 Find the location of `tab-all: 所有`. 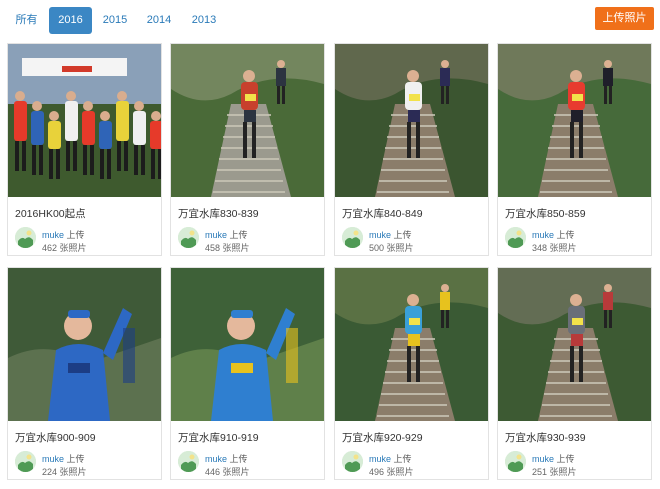

tab-all: 所有 is located at coordinates (26, 20).